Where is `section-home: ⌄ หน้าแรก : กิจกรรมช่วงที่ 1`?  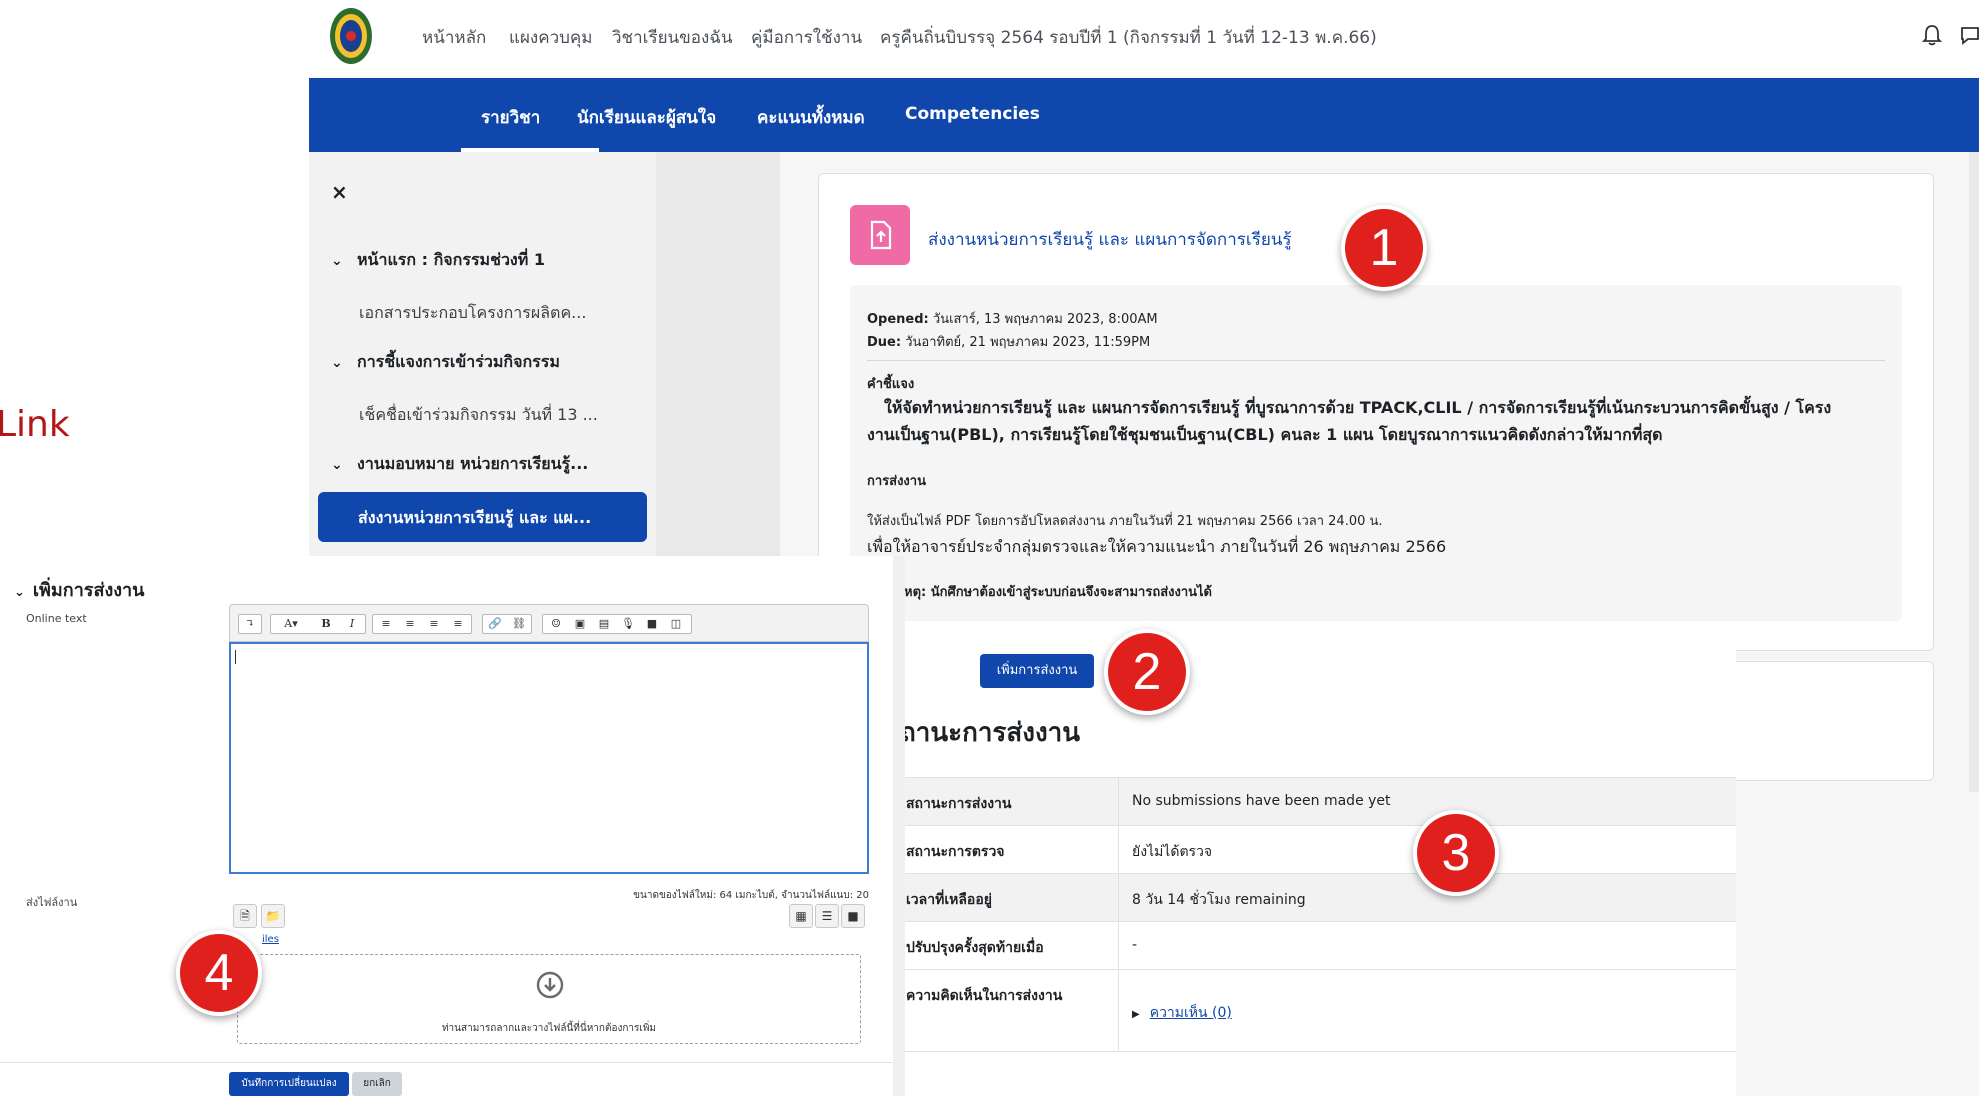 section-home: ⌄ หน้าแรก : กิจกรรมช่วงที่ 1 is located at coordinates (438, 260).